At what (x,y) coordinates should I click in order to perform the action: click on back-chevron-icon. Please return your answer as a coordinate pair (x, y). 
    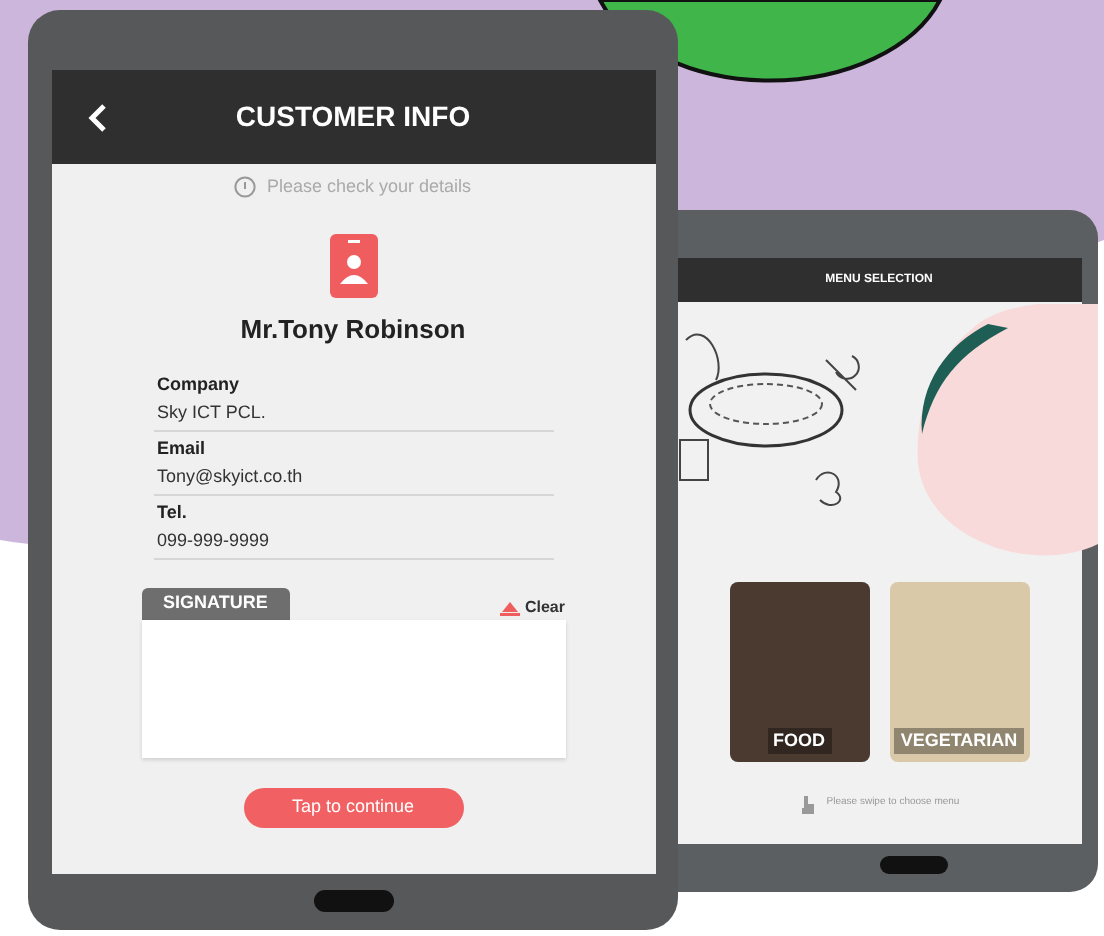
    Looking at the image, I should click on (97, 117).